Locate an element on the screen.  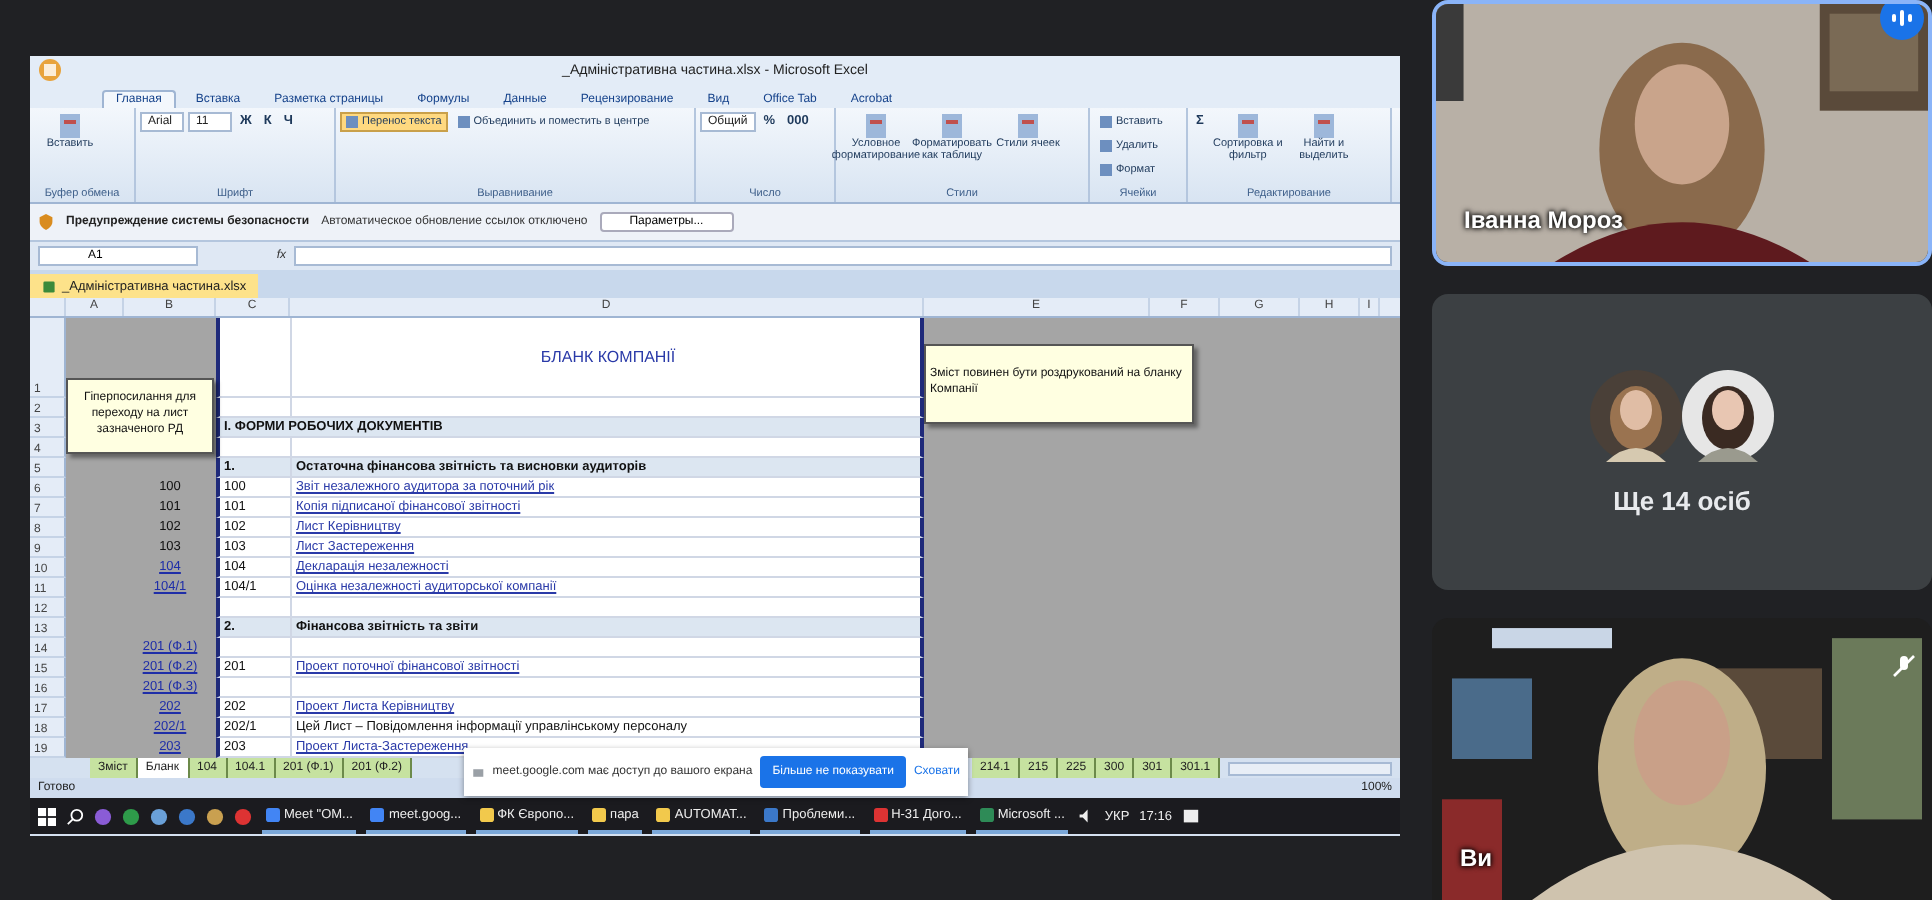
search-icon is located at coordinates (75, 816).